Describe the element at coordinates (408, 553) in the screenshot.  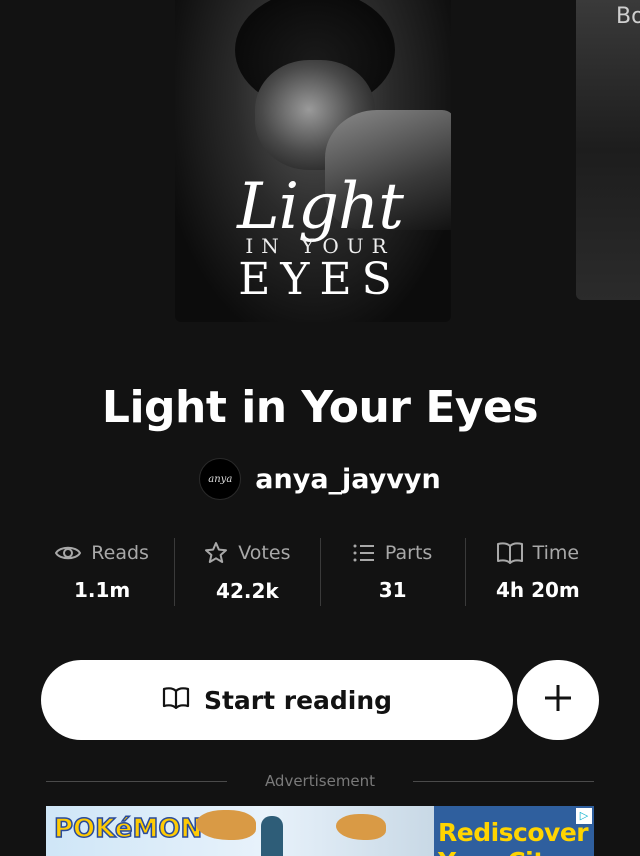
I see `stat-parts-label: Parts` at that location.